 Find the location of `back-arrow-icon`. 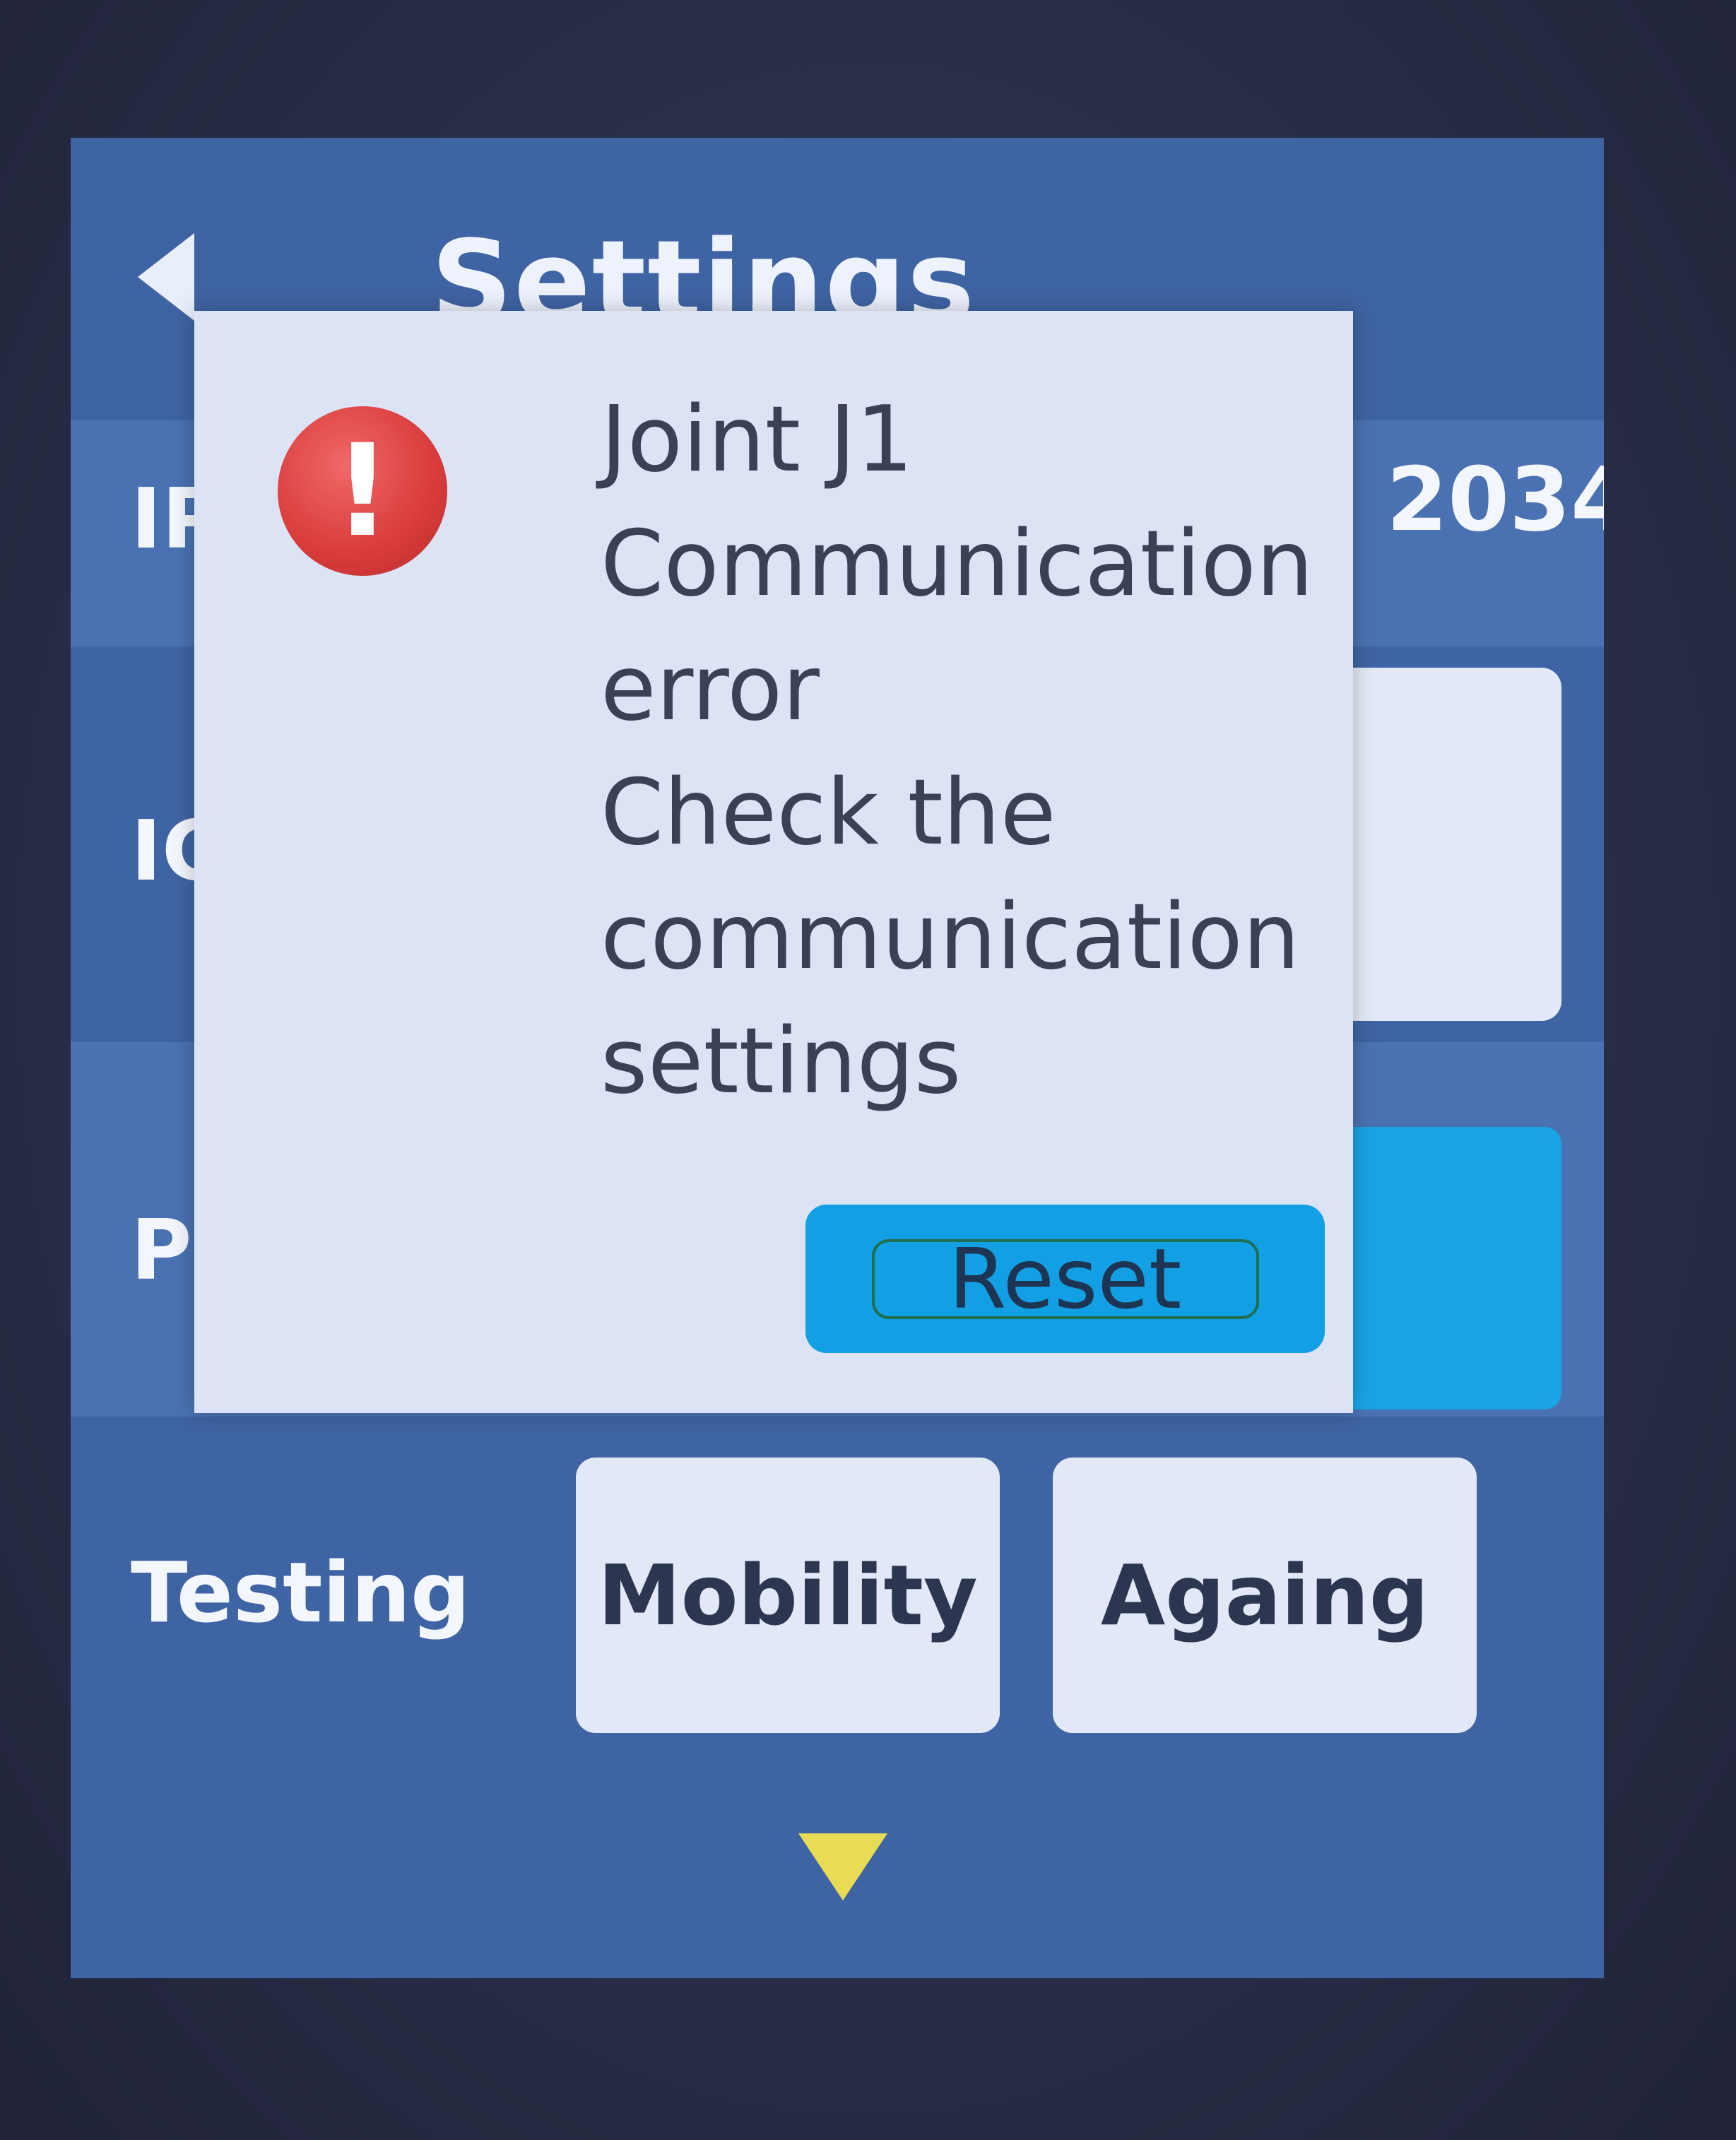

back-arrow-icon is located at coordinates (166, 277).